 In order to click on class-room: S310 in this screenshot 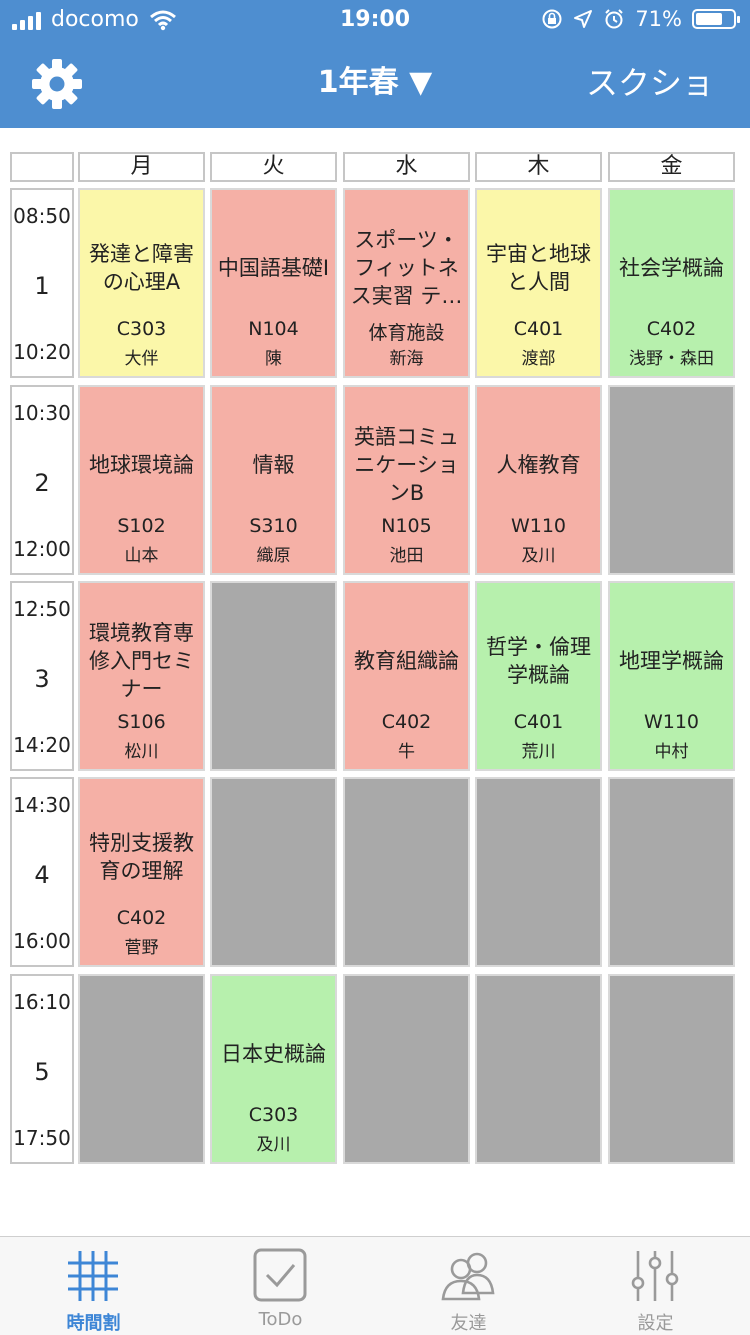, I will do `click(273, 526)`.